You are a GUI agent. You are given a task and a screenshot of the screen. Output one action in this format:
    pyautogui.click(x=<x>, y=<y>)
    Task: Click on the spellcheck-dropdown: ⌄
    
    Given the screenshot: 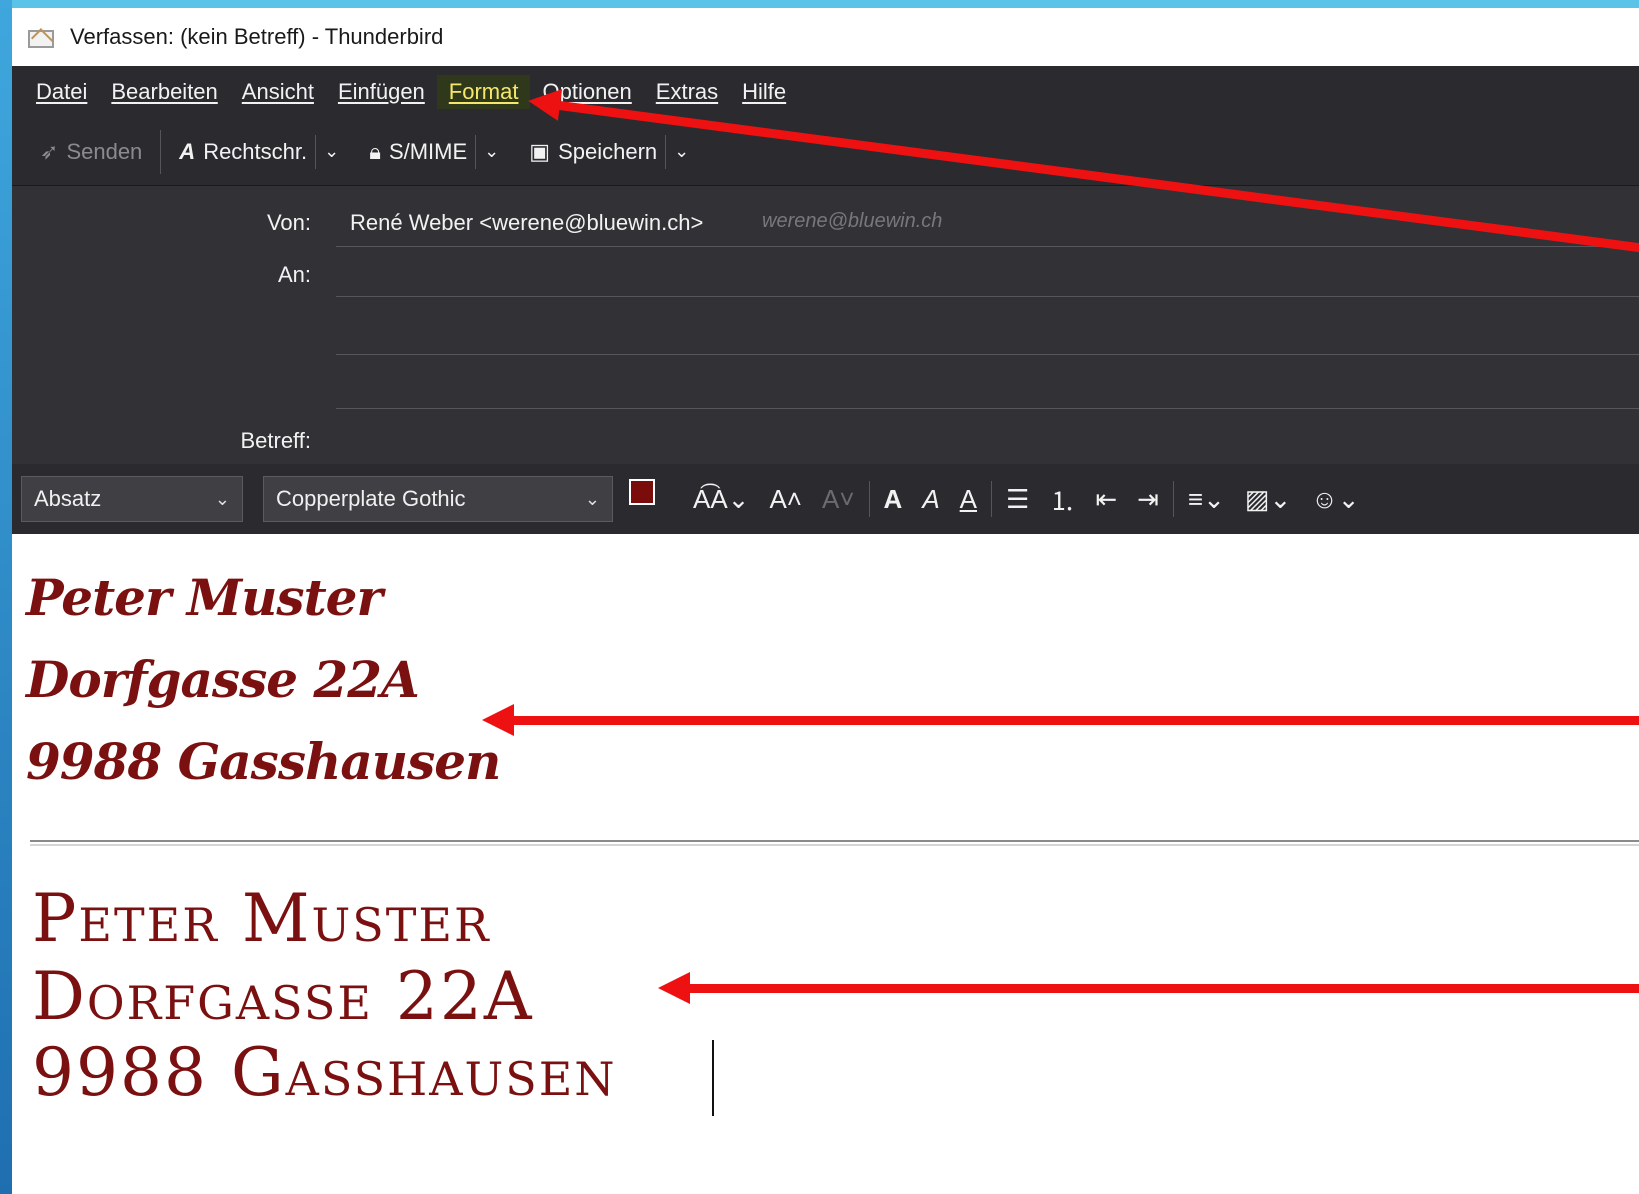 What is the action you would take?
    pyautogui.click(x=331, y=151)
    